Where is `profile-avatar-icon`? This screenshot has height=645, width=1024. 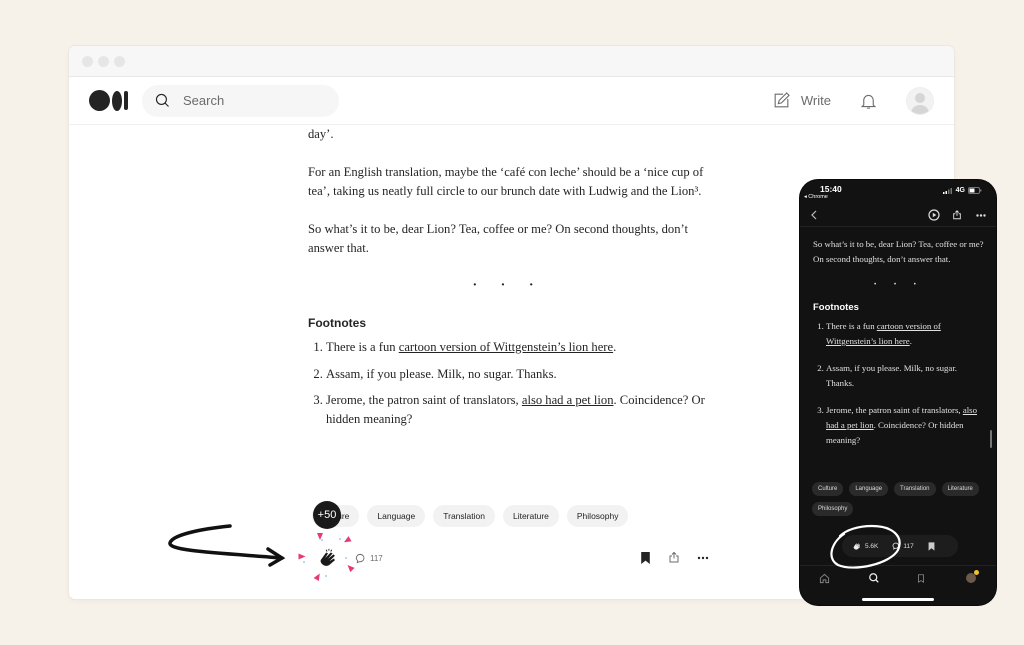 profile-avatar-icon is located at coordinates (972, 576).